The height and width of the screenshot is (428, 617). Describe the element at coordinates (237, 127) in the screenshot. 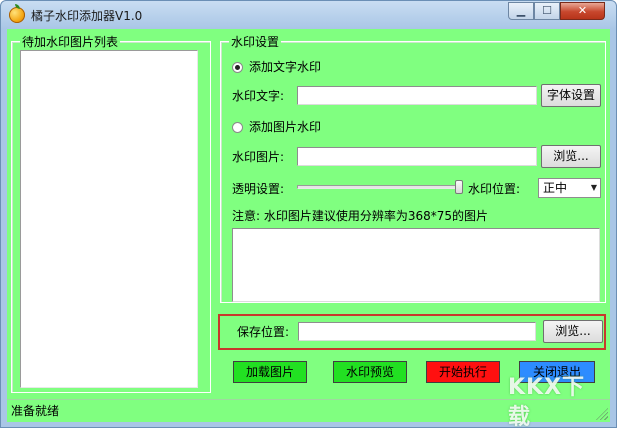

I see `image-watermark-radio` at that location.